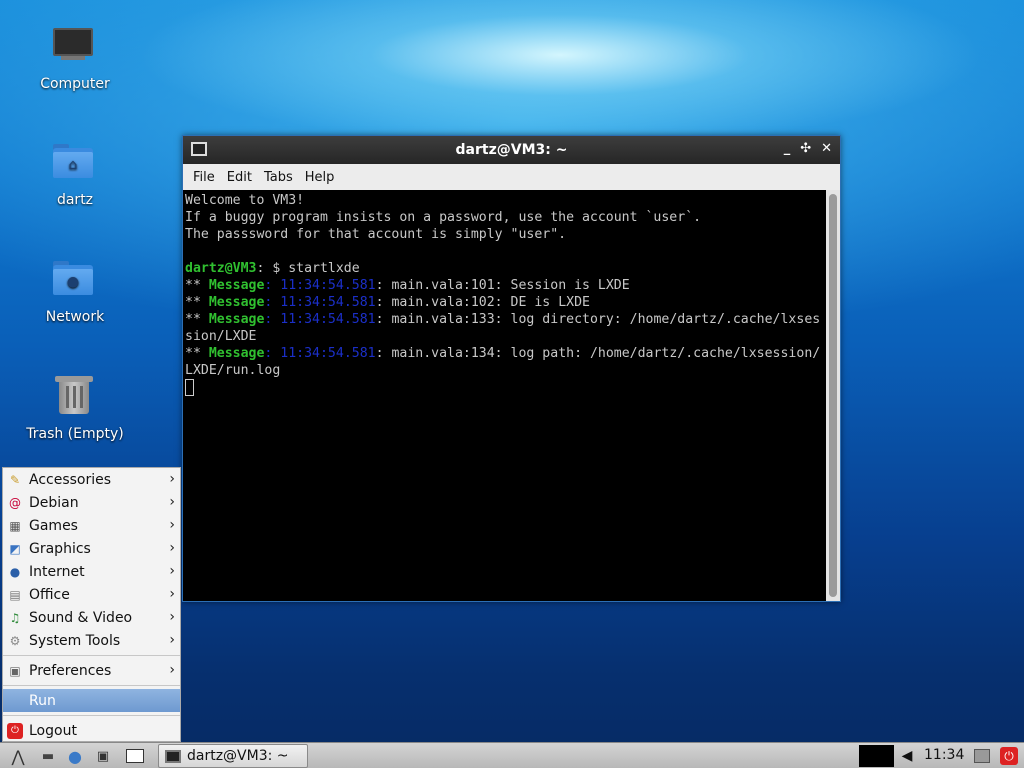 The height and width of the screenshot is (768, 1024). I want to click on system-tools-icon: ⚙, so click(15, 640).